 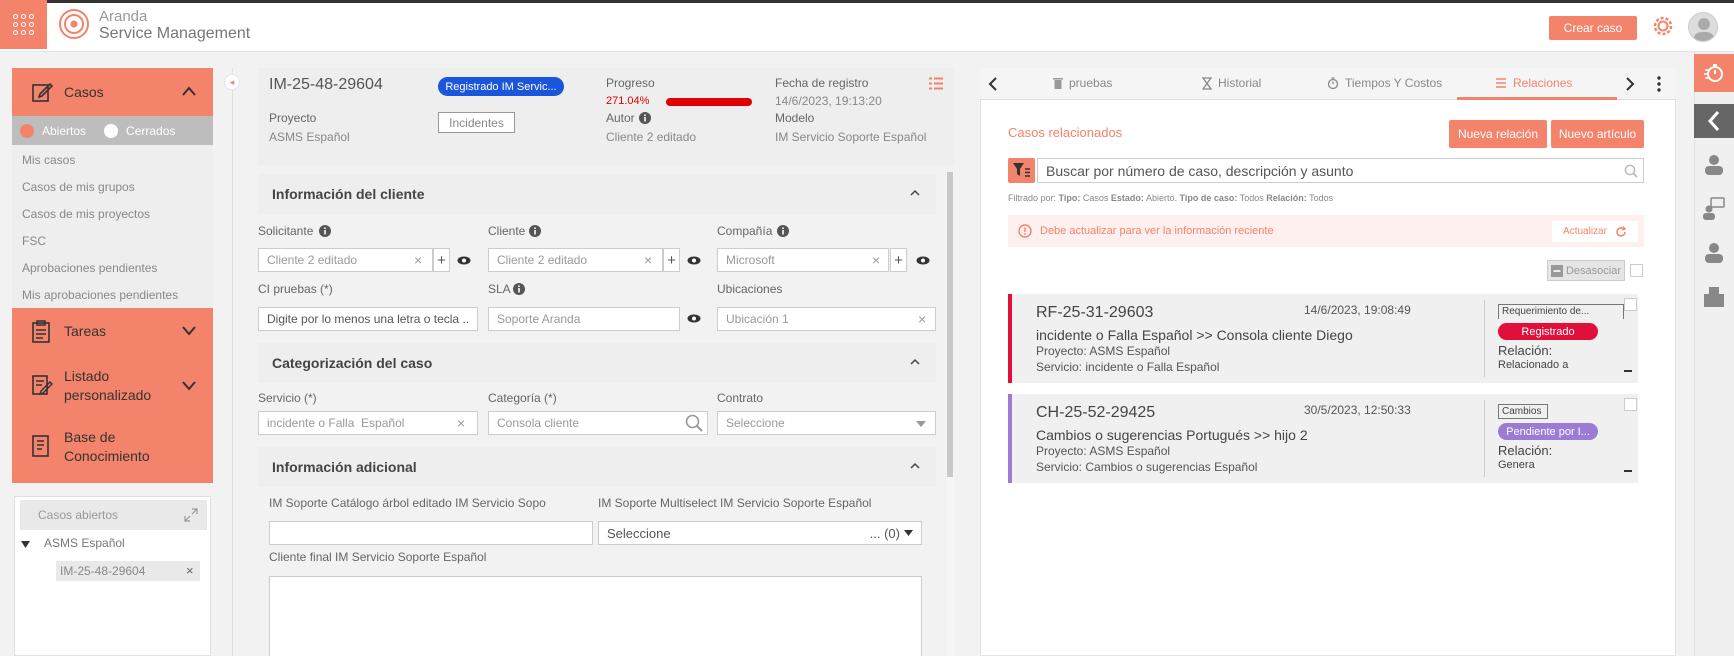 I want to click on submenu-item: Casos de mis proyectos, so click(x=112, y=214).